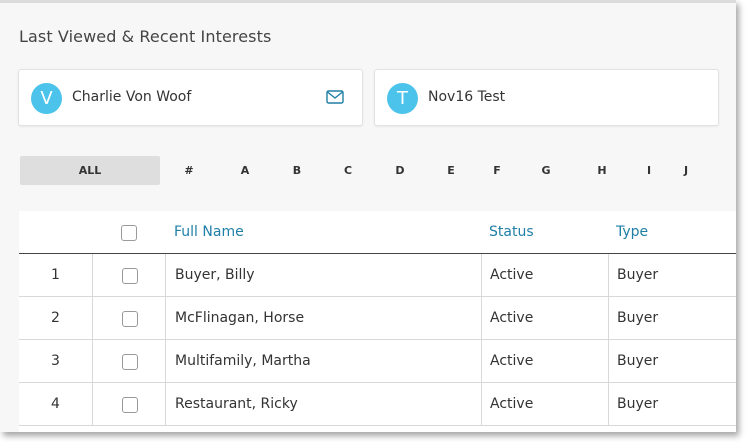 Image resolution: width=748 pixels, height=446 pixels. Describe the element at coordinates (131, 97) in the screenshot. I see `recent-card-name: Charlie Von Woof` at that location.